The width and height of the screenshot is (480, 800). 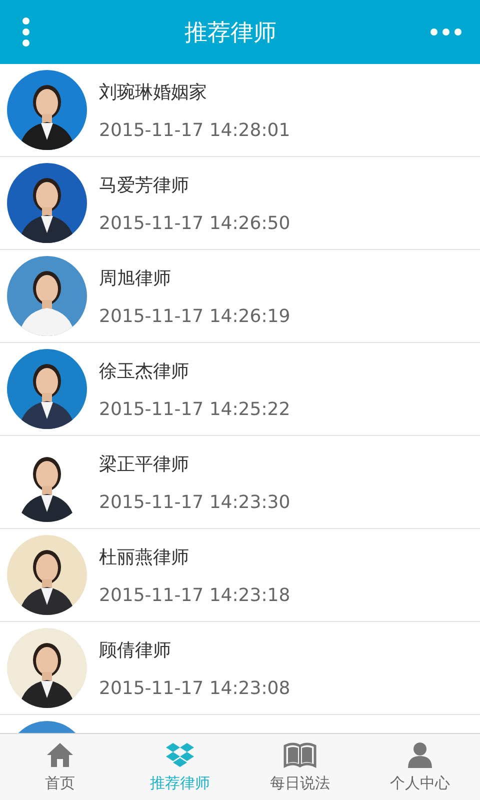 What do you see at coordinates (240, 389) in the screenshot?
I see `lawyer-item: 徐玉杰律师 2015-11-17 14:25:22` at bounding box center [240, 389].